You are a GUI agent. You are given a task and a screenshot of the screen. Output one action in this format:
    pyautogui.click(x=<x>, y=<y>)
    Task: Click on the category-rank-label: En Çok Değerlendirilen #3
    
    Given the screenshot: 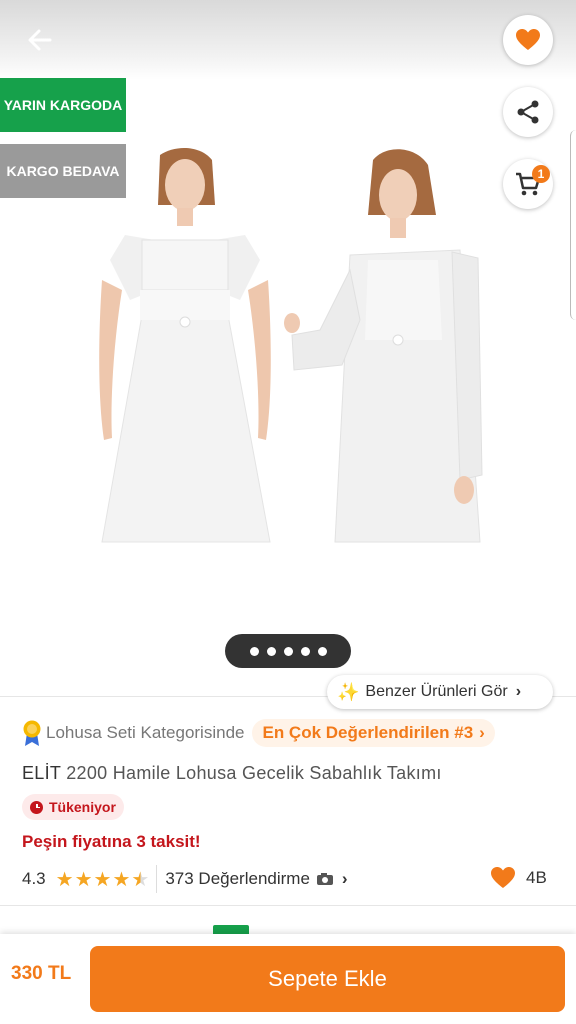 What is the action you would take?
    pyautogui.click(x=368, y=732)
    